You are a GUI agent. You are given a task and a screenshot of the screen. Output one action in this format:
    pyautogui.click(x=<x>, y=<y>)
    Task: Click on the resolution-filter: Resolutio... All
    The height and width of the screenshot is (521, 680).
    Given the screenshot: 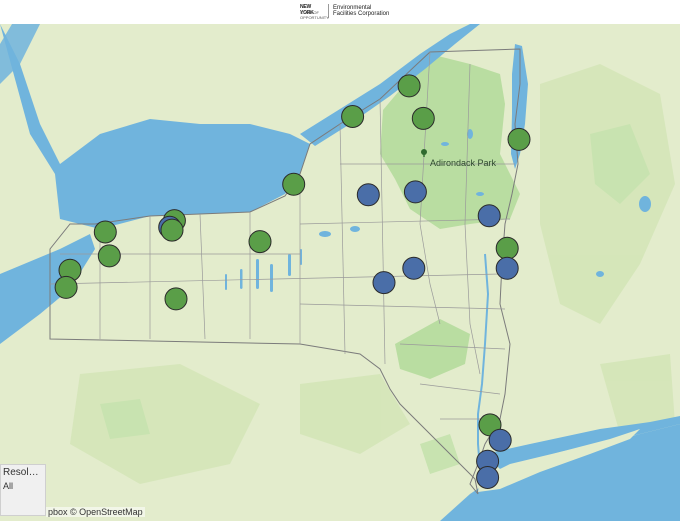 What is the action you would take?
    pyautogui.click(x=23, y=490)
    